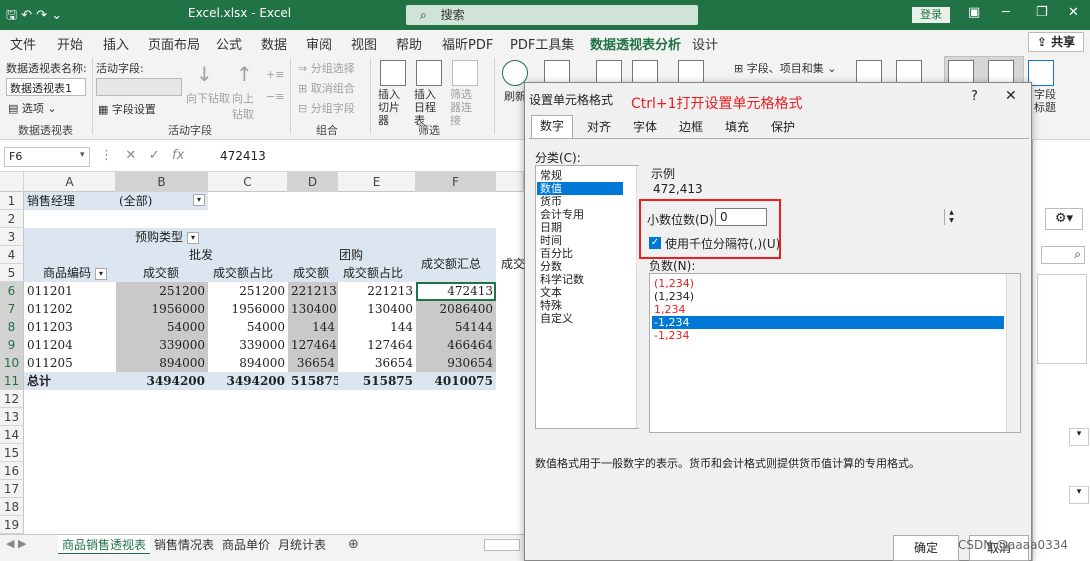 This screenshot has height=561, width=1090. What do you see at coordinates (1063, 255) in the screenshot?
I see `field-search-icon: ⌕` at bounding box center [1063, 255].